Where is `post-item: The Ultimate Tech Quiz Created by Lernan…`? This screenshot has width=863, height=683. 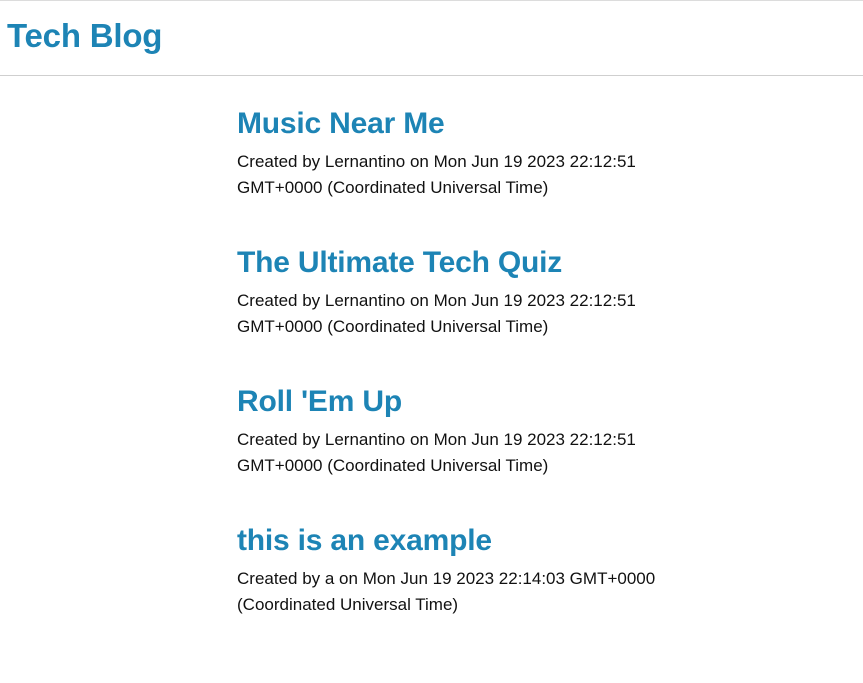 post-item: The Ultimate Tech Quiz Created by Lernan… is located at coordinates (459, 313).